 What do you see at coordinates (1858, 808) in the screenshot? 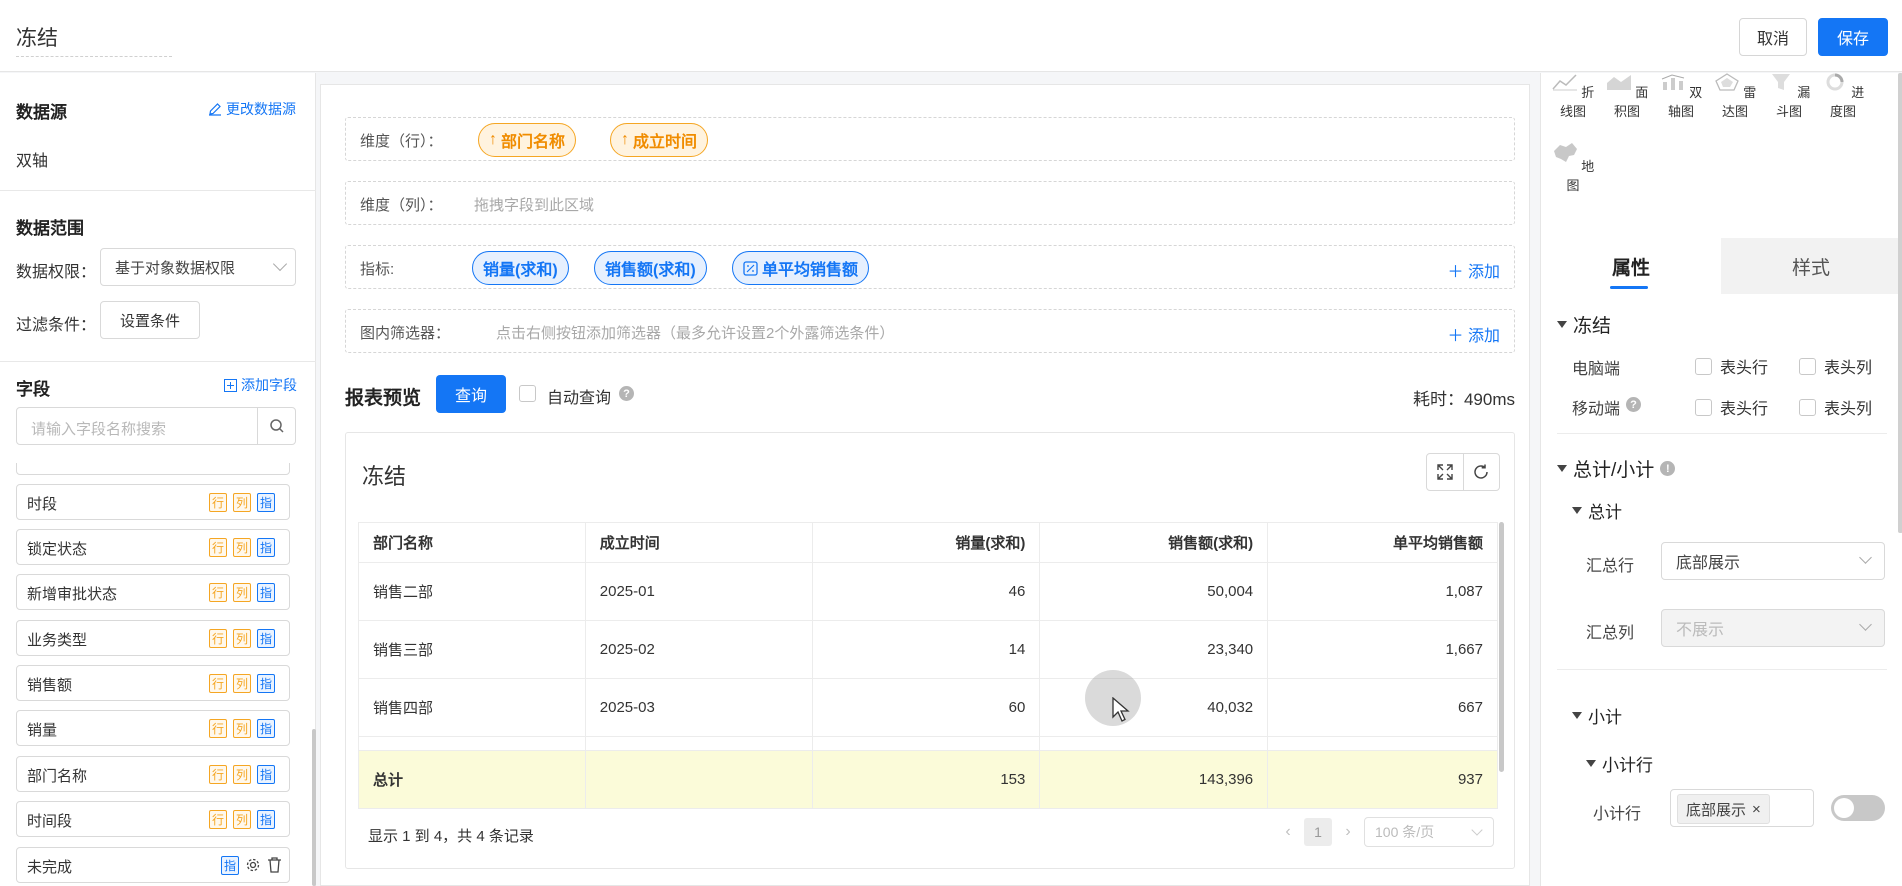
I see `subtotal-row-toggle` at bounding box center [1858, 808].